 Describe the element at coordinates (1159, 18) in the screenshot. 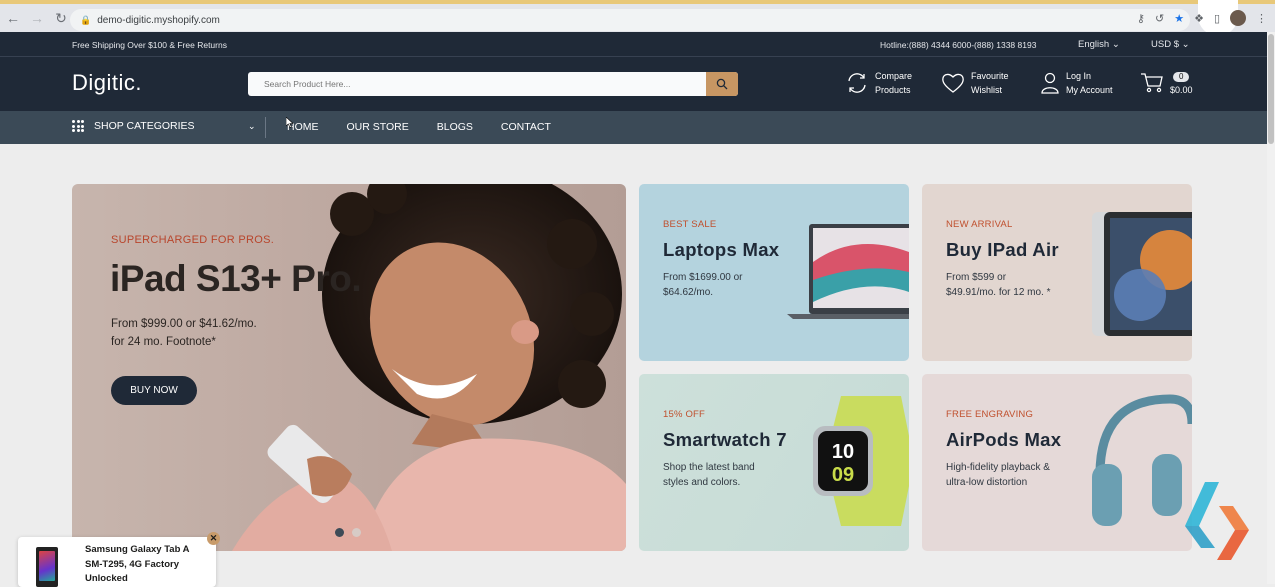

I see `share-icon: ↺` at that location.